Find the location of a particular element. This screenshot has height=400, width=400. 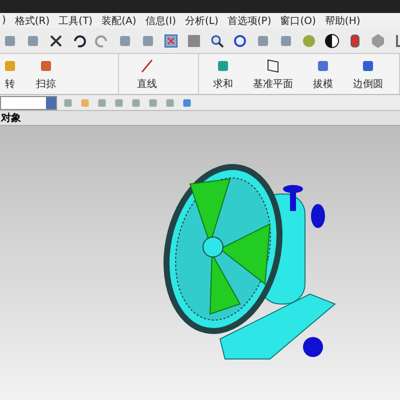

ribbon-button: 直线 is located at coordinates (146, 74).